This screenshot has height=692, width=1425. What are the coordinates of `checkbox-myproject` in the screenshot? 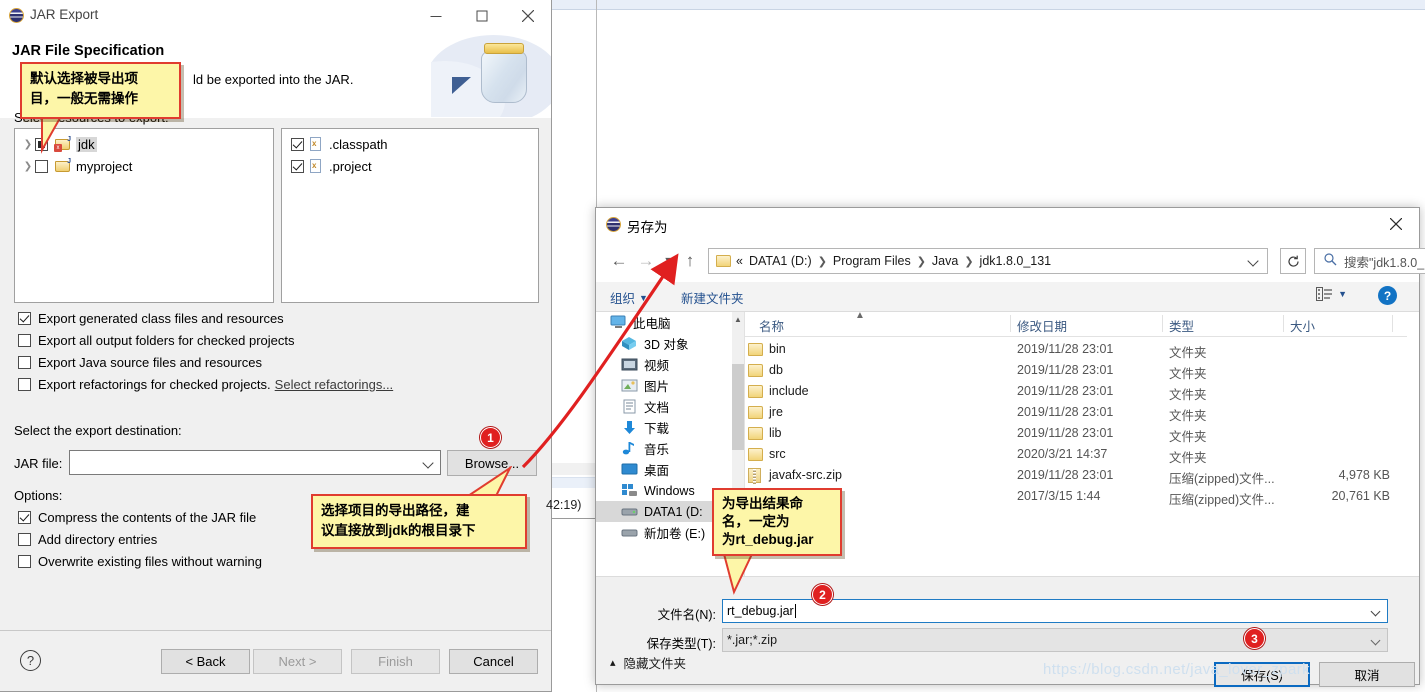 It's located at (41, 166).